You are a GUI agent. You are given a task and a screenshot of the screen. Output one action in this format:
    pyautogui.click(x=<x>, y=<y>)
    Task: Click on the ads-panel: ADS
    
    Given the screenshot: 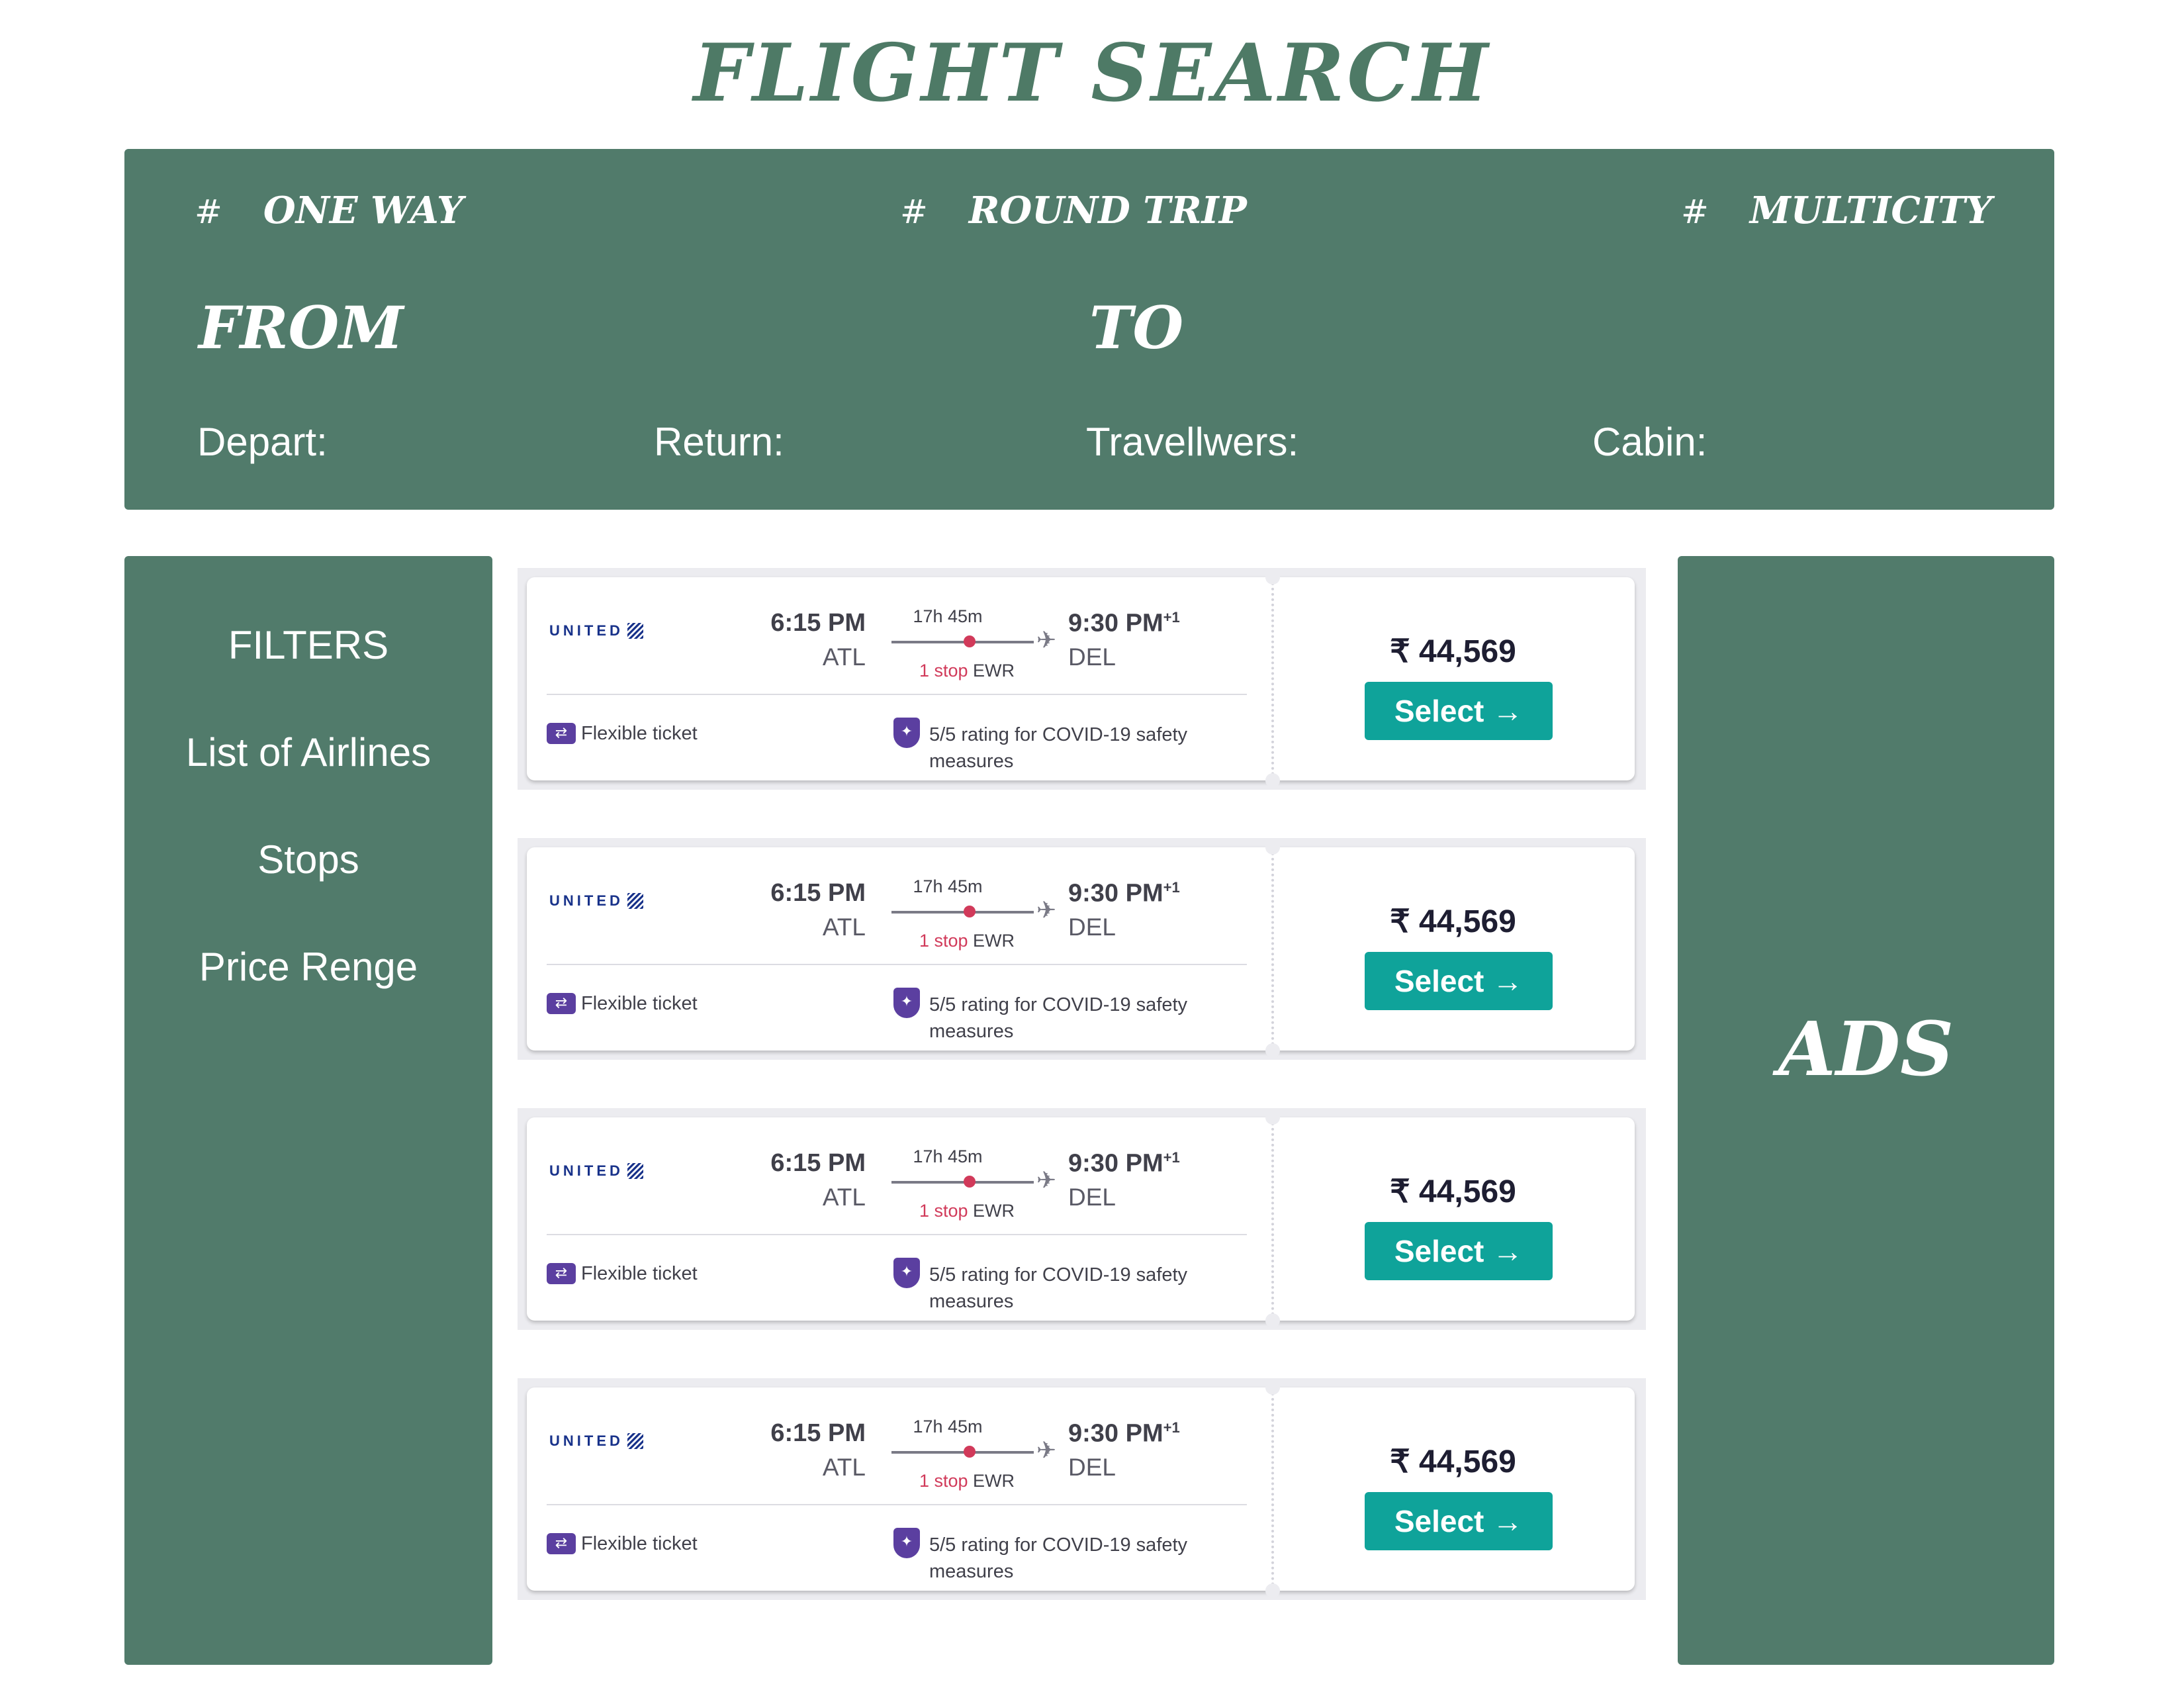 What is the action you would take?
    pyautogui.click(x=1866, y=1110)
    